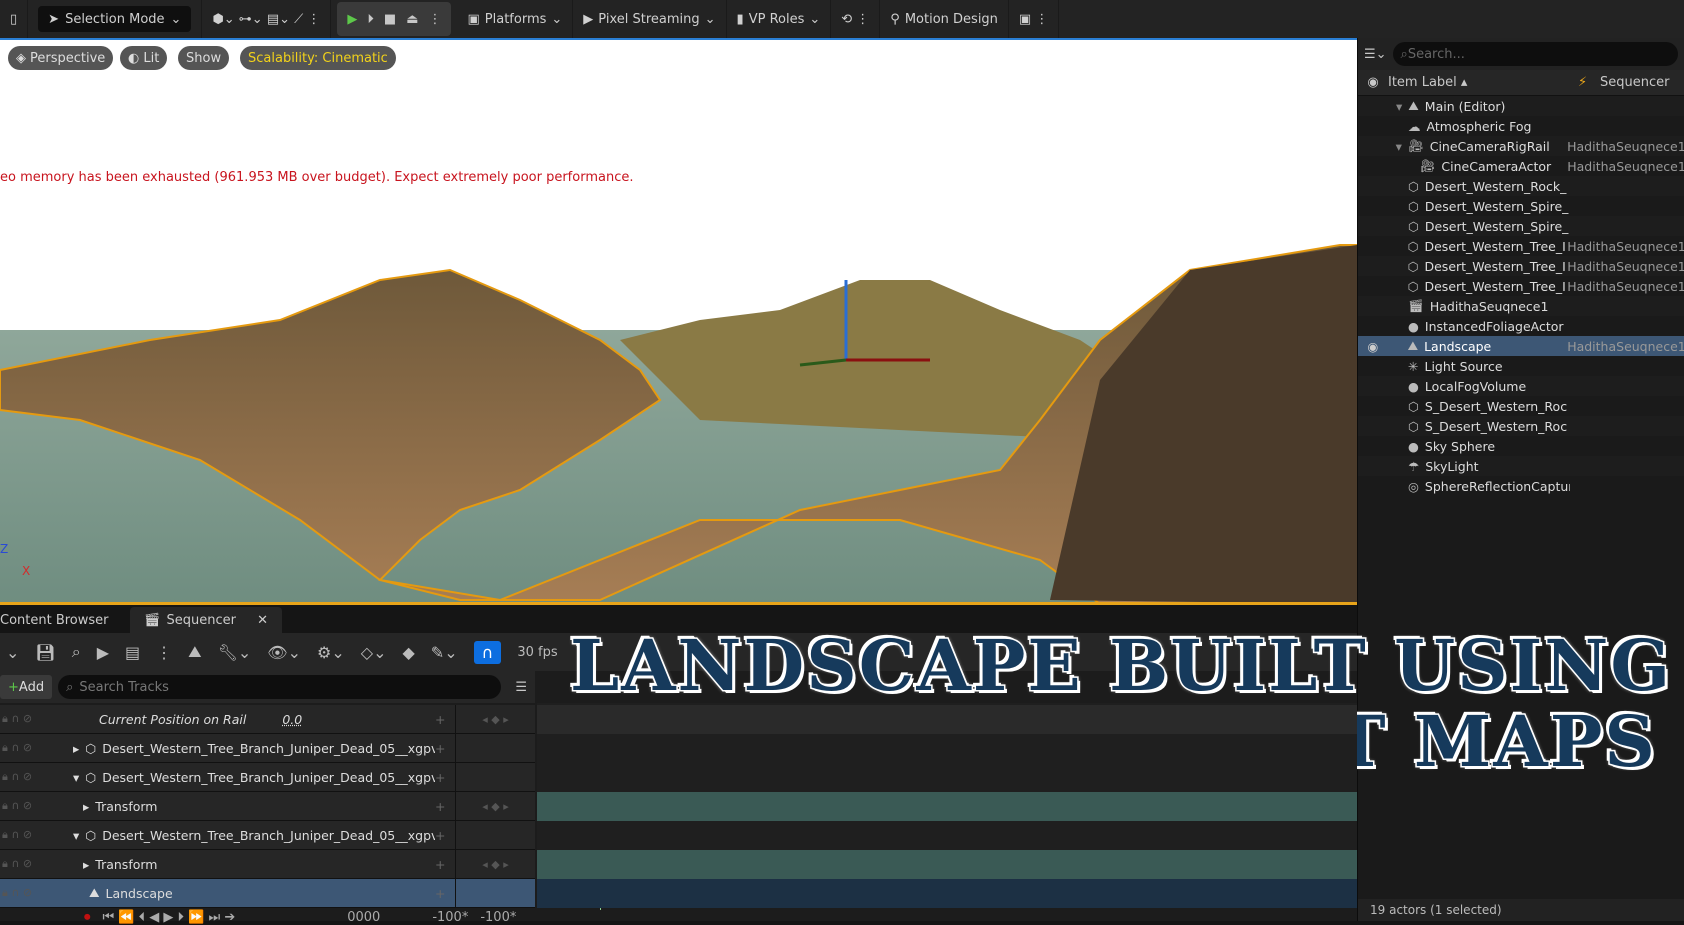 The height and width of the screenshot is (925, 1684). I want to click on pixel-streaming-button: ▶ Pixel Streaming ⌄, so click(650, 19).